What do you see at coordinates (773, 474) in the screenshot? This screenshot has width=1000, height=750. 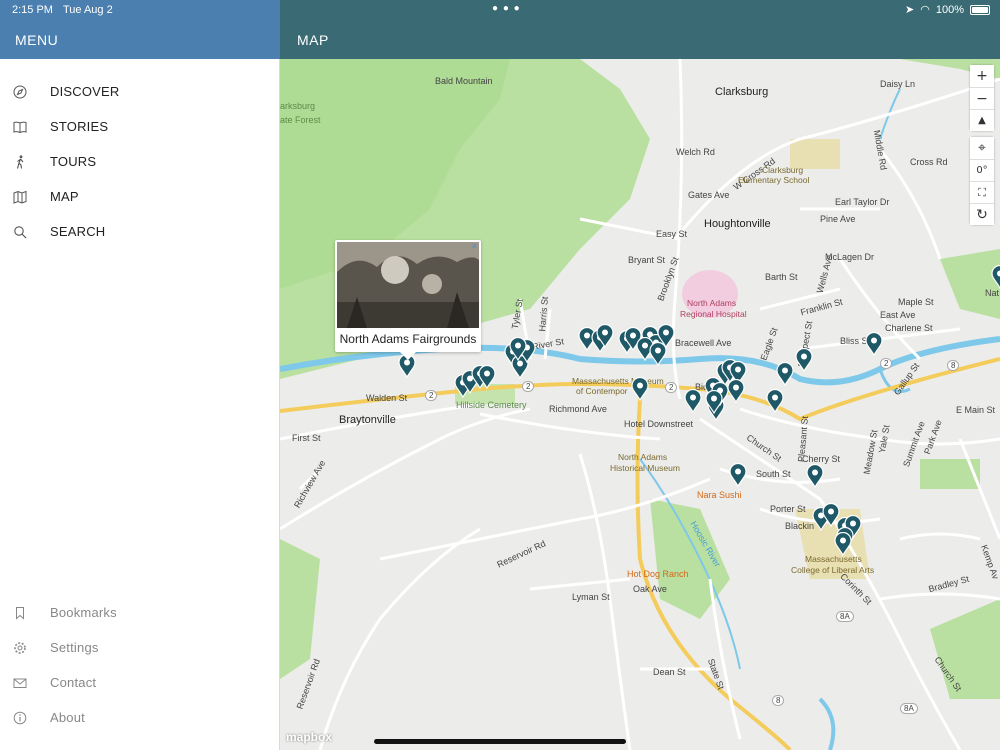 I see `map-label-south-st: South St` at bounding box center [773, 474].